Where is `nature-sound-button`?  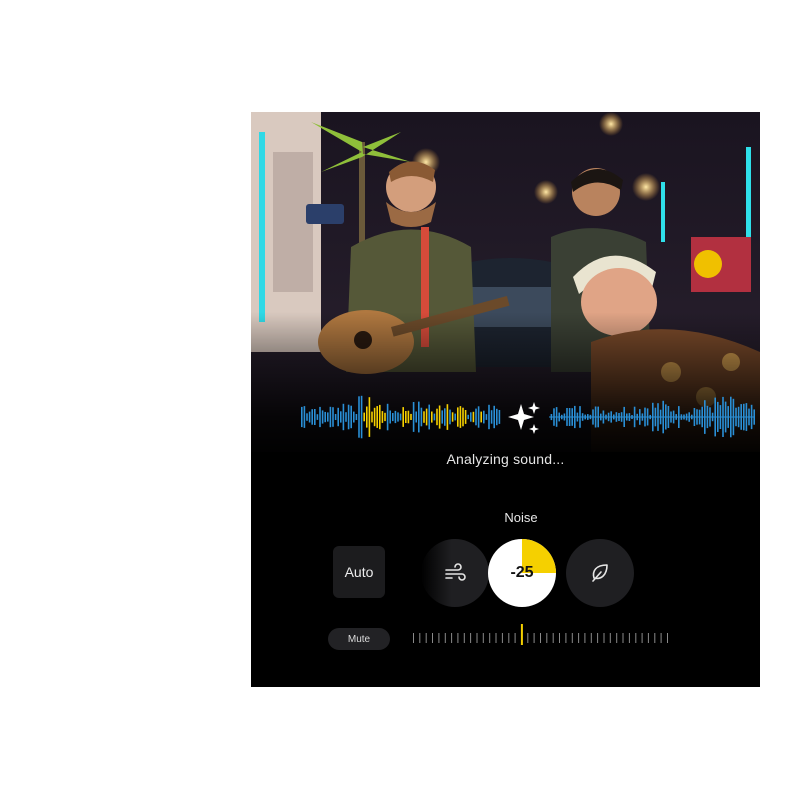 nature-sound-button is located at coordinates (600, 573).